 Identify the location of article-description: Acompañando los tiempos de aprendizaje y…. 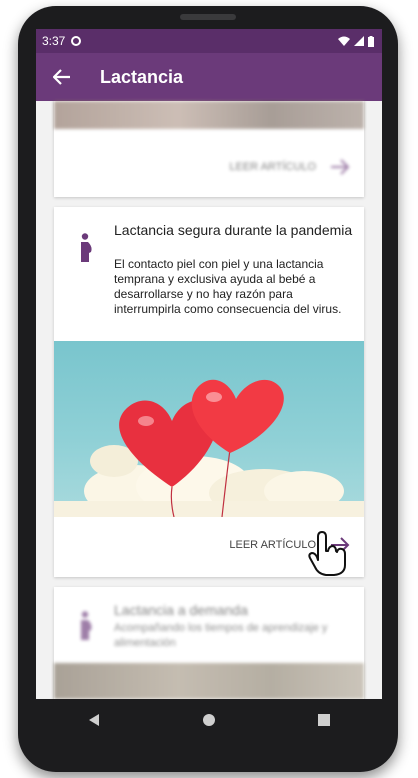
(221, 635).